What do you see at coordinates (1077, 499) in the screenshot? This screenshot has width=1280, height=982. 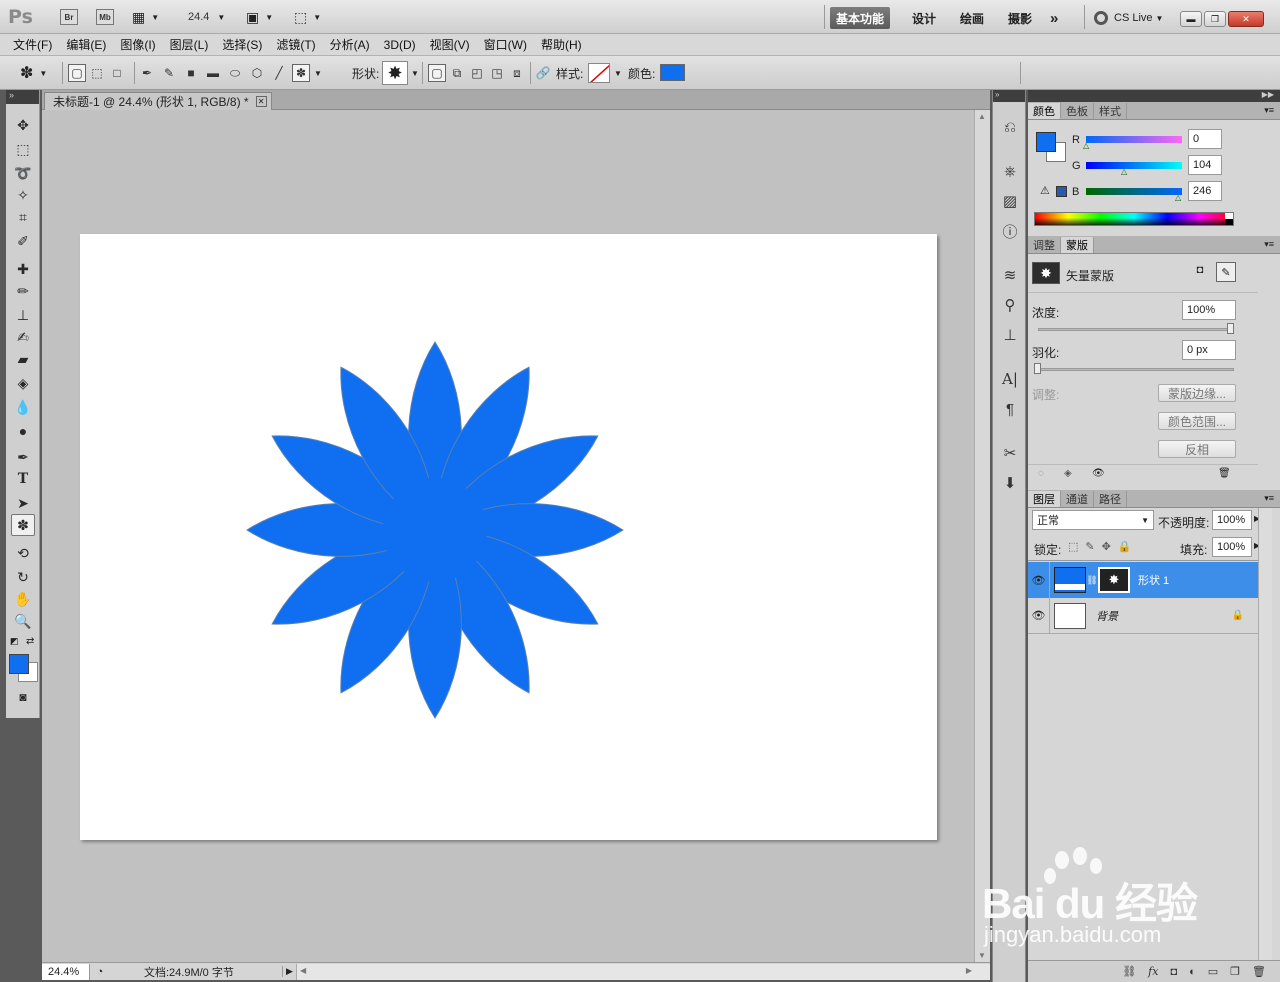 I see `tab-channels: 通道` at bounding box center [1077, 499].